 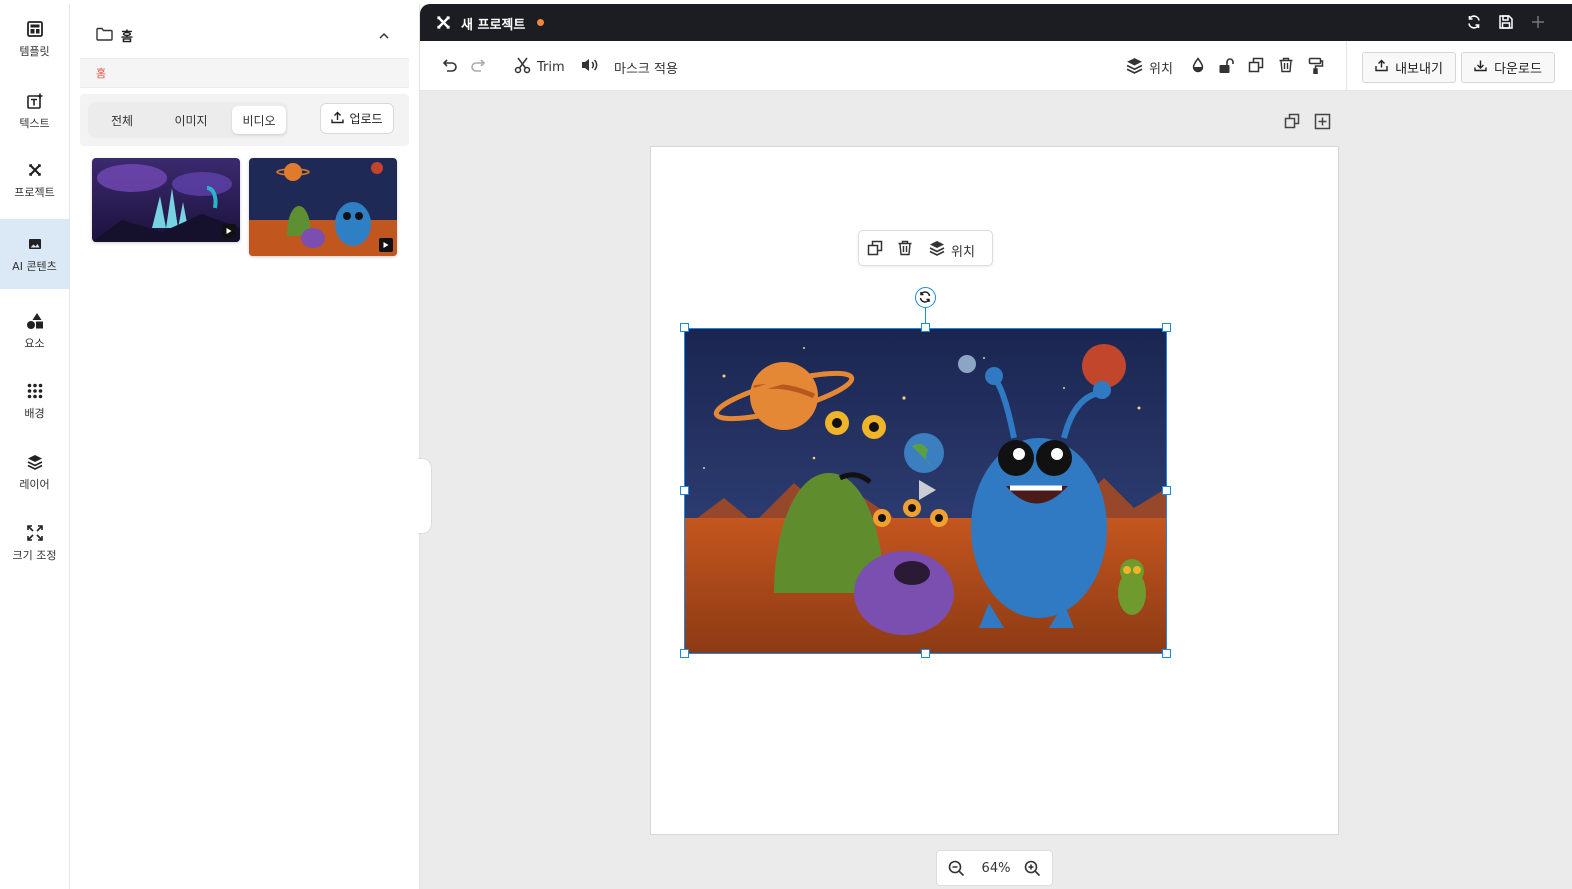 What do you see at coordinates (1149, 67) in the screenshot?
I see `position-button: 위치` at bounding box center [1149, 67].